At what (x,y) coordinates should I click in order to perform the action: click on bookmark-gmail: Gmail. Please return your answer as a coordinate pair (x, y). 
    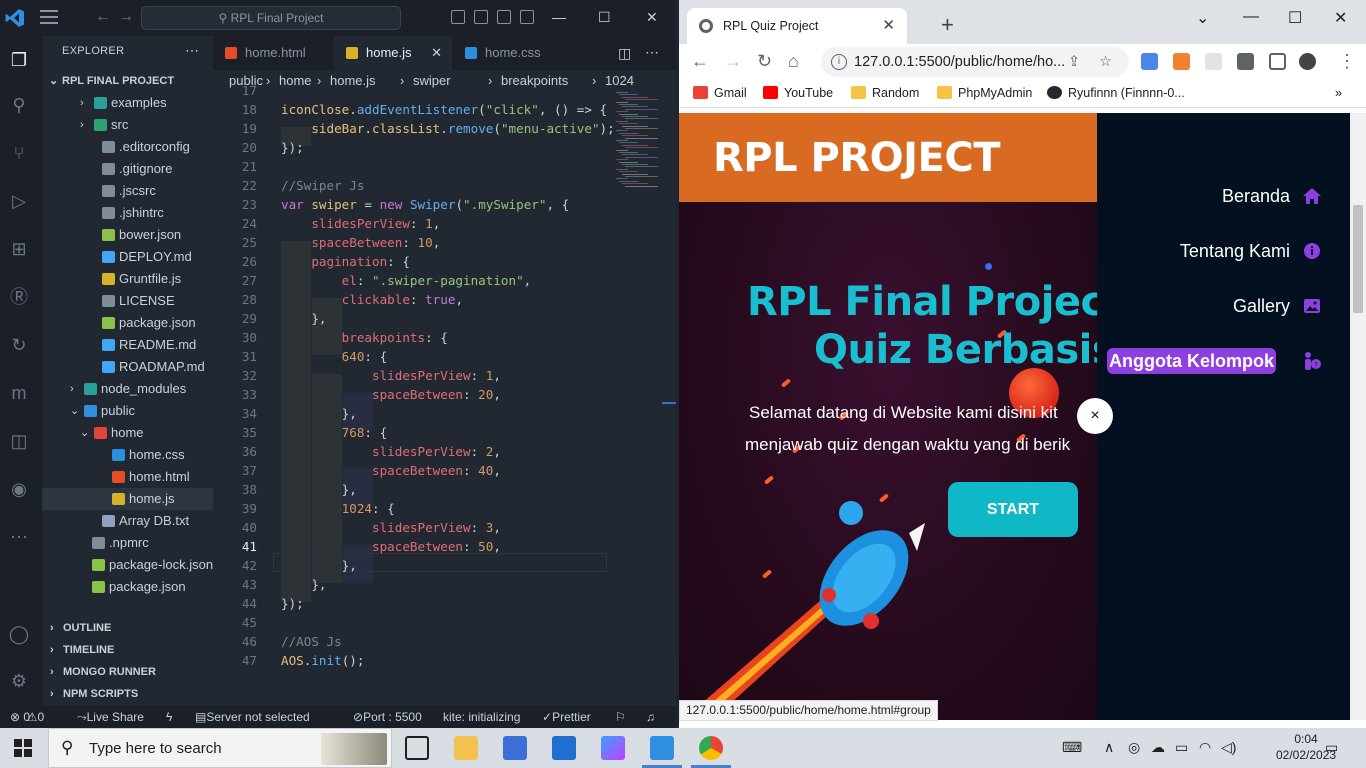
    Looking at the image, I should click on (720, 93).